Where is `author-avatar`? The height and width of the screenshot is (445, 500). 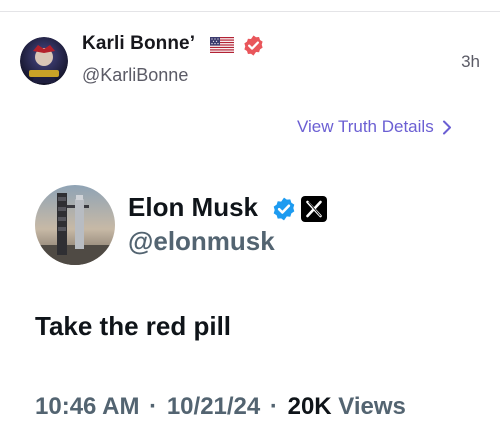 author-avatar is located at coordinates (44, 61).